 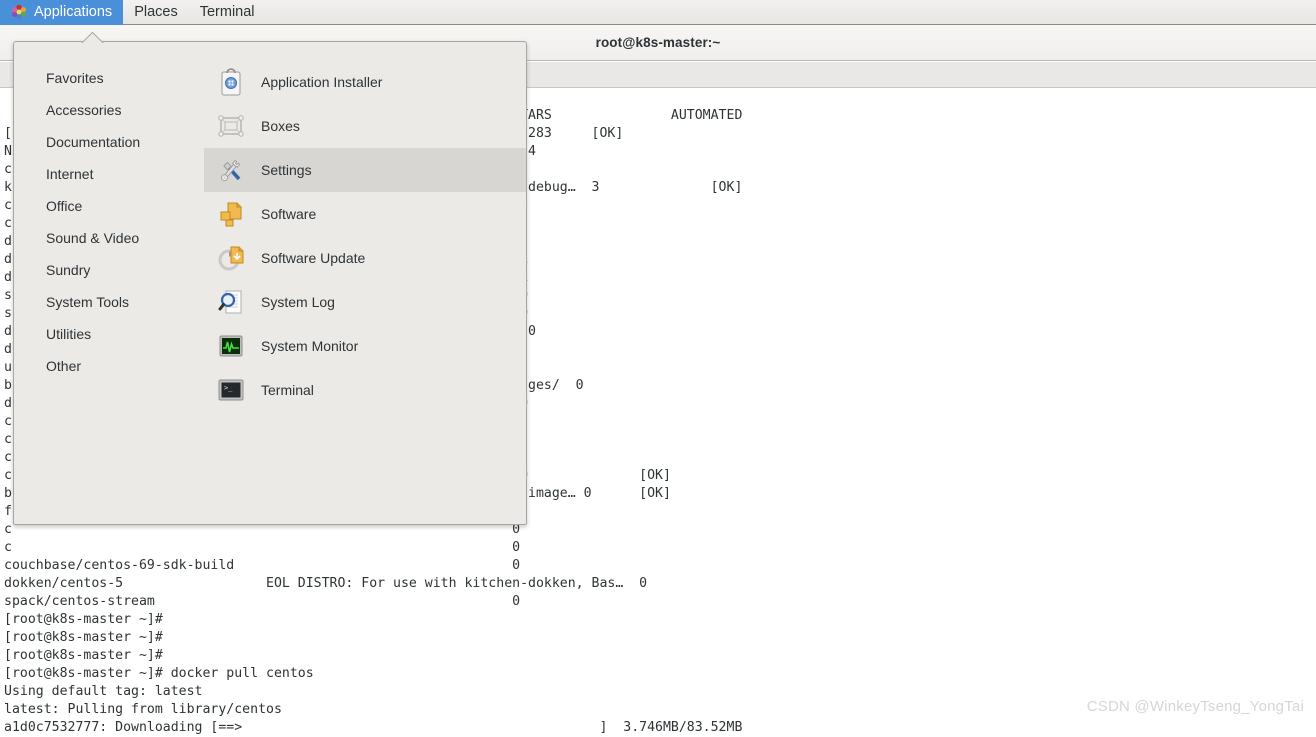 What do you see at coordinates (109, 174) in the screenshot?
I see `menu-category-internet: Internet` at bounding box center [109, 174].